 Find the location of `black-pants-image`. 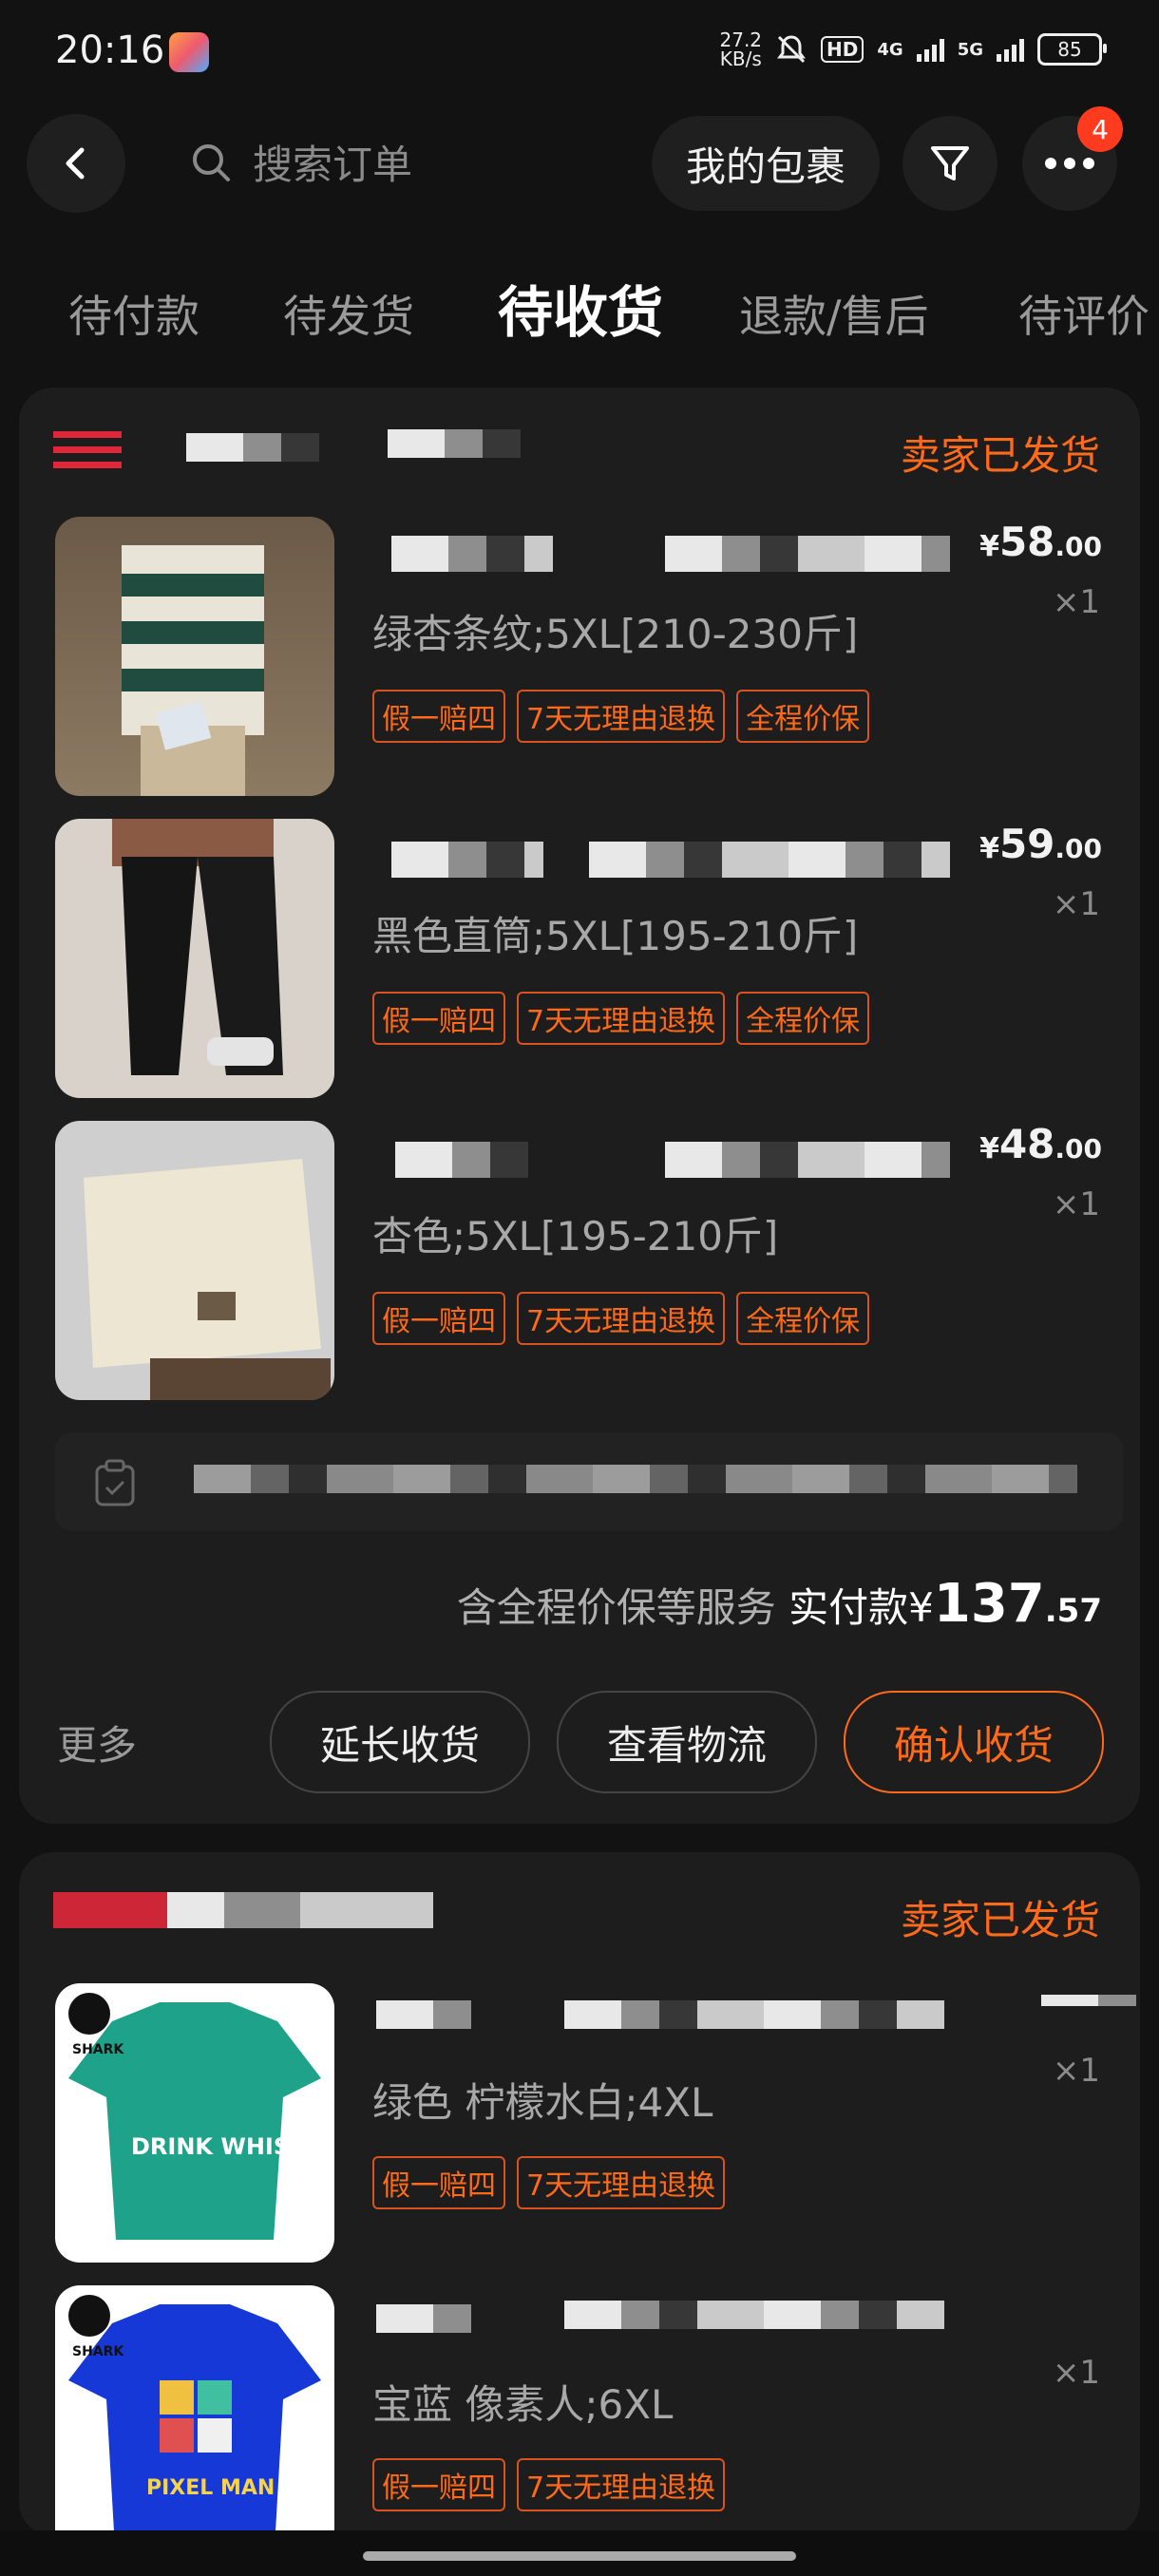

black-pants-image is located at coordinates (197, 947).